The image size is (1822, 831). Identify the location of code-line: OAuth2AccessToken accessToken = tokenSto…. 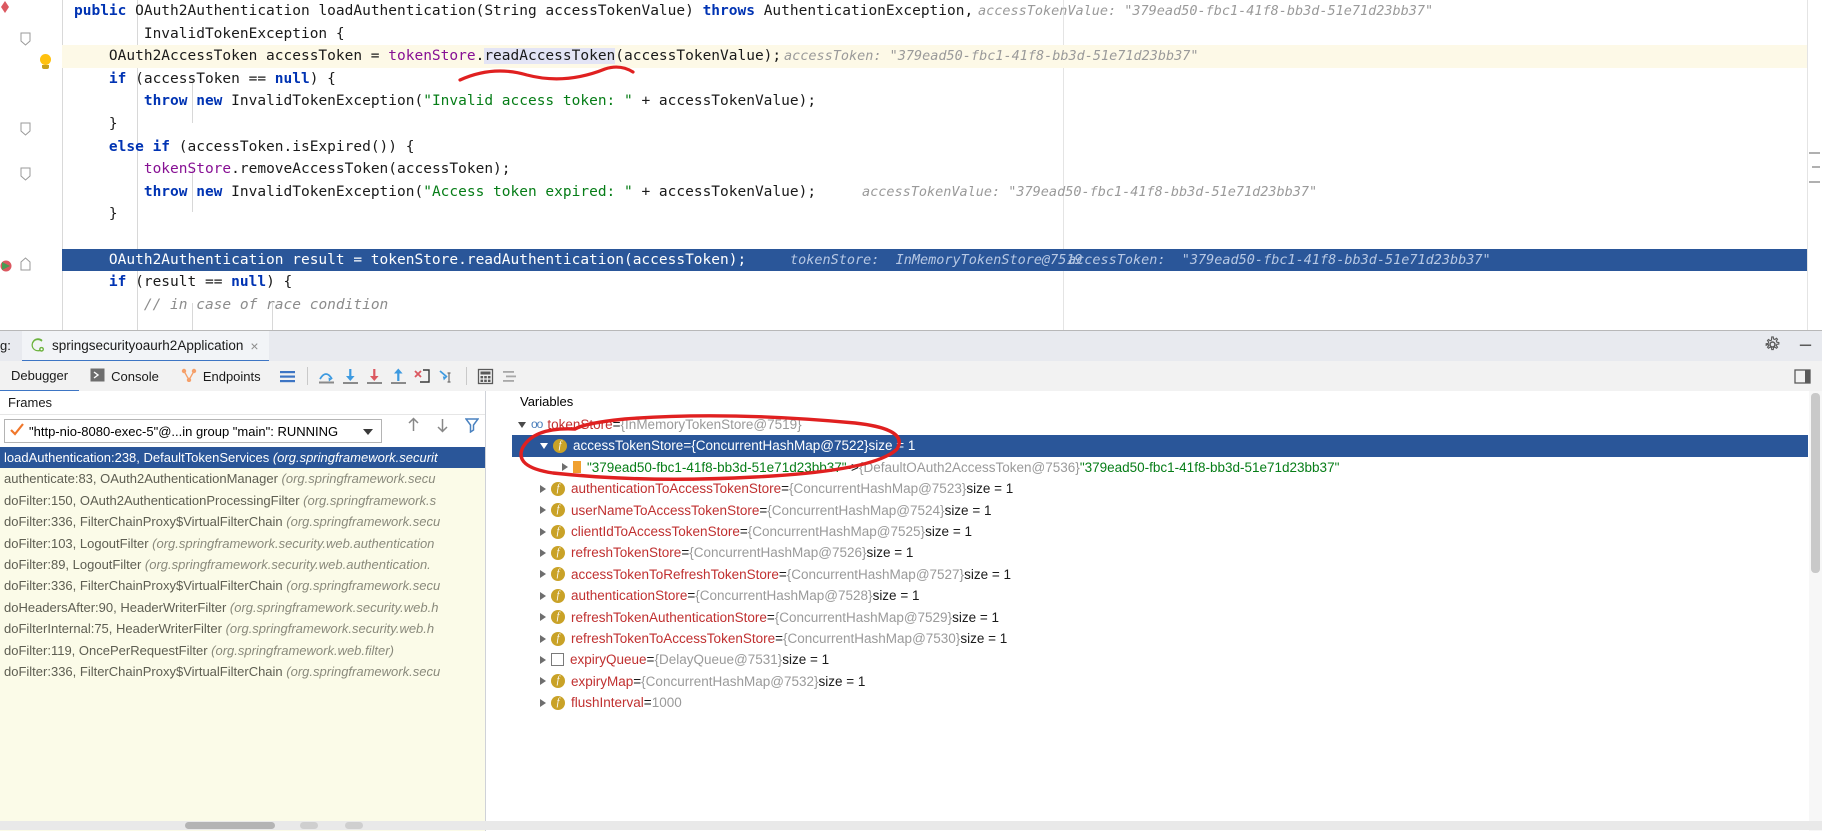
(942, 56).